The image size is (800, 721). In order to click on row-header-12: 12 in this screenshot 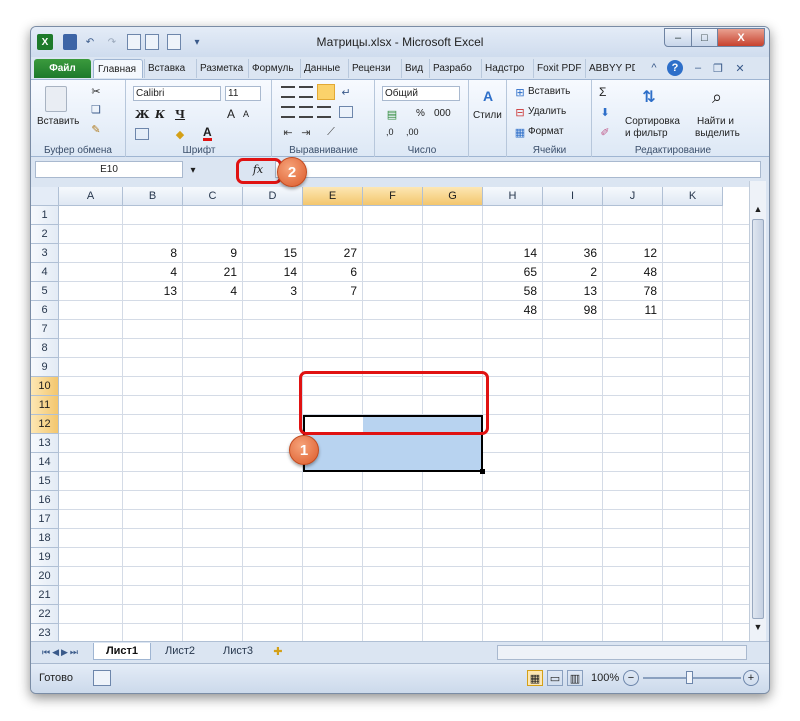, I will do `click(45, 424)`.